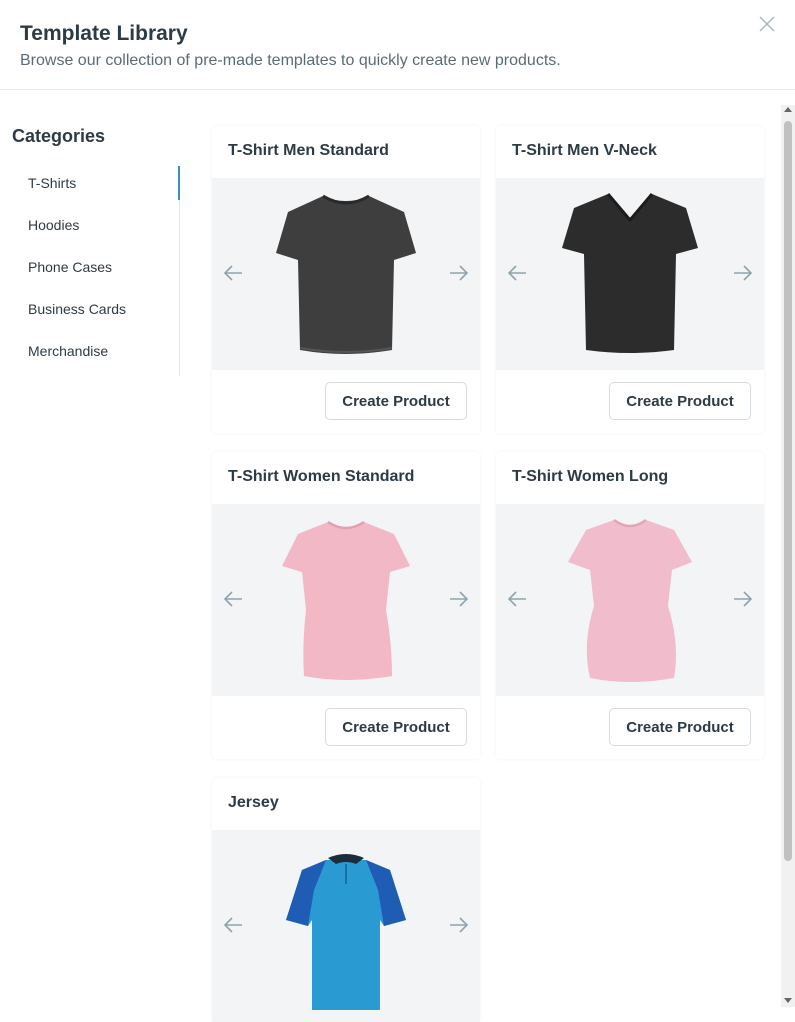 The width and height of the screenshot is (795, 1022). I want to click on template-card: T-Shirt Women Standard Create Product, so click(346, 605).